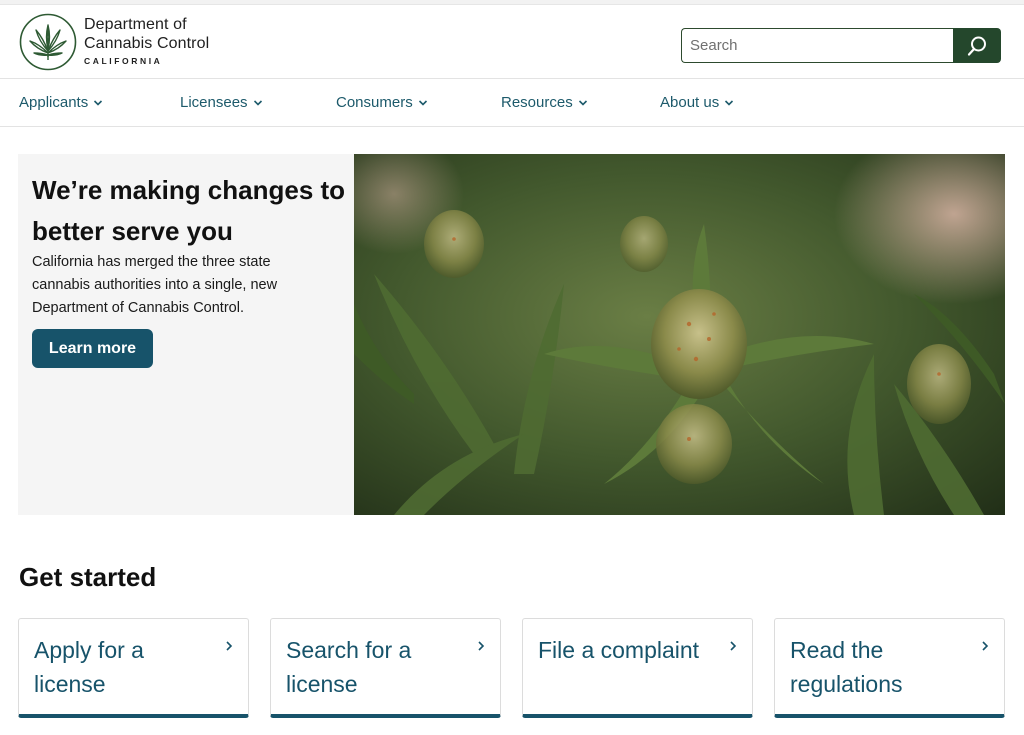 This screenshot has width=1024, height=735. I want to click on card-label: Search for a license, so click(349, 667).